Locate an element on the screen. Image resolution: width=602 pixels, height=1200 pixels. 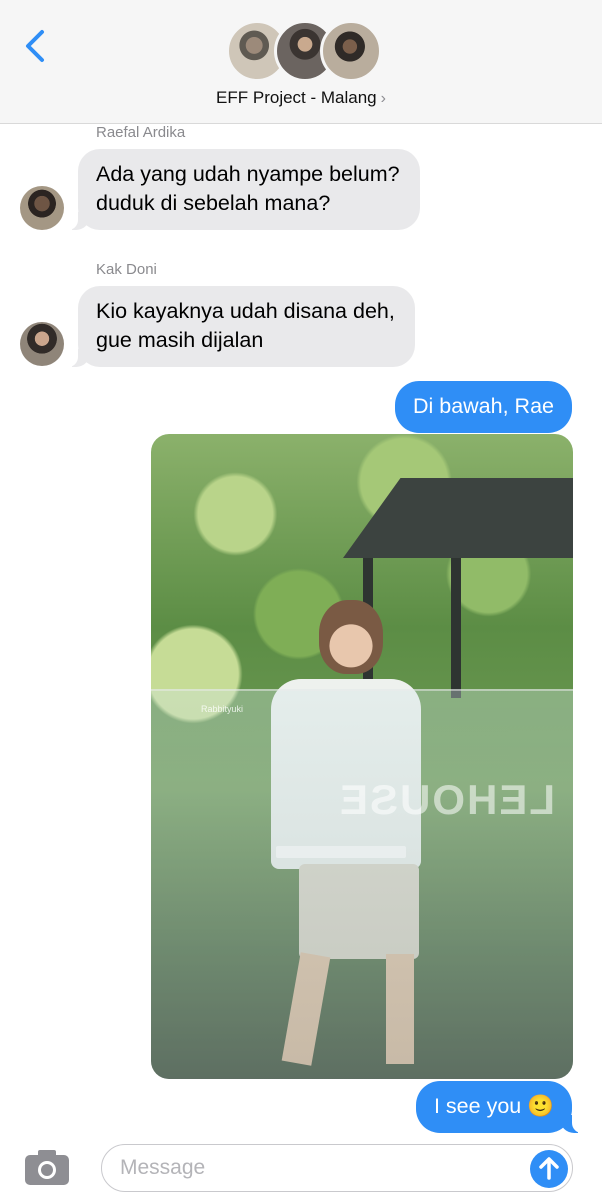
outgoing-message-bubble: I see you 🙂 is located at coordinates (500, 1107).